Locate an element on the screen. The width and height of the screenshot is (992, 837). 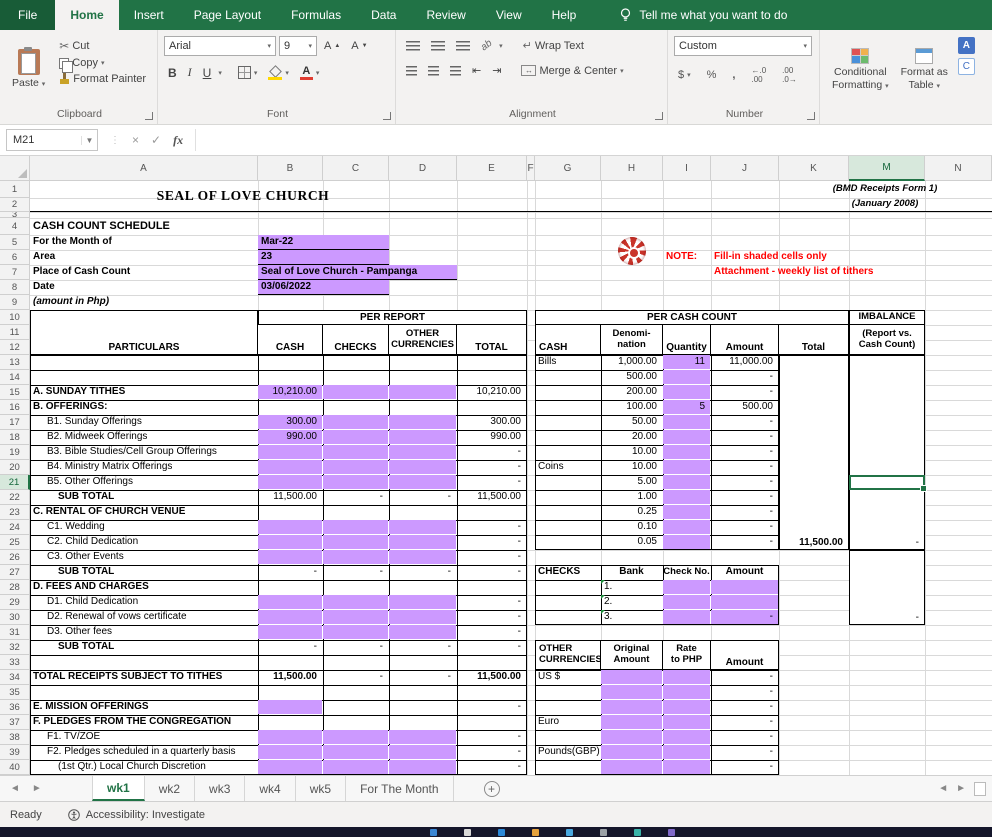
sheet-tab-wk2: wk2 is located at coordinates (170, 788).